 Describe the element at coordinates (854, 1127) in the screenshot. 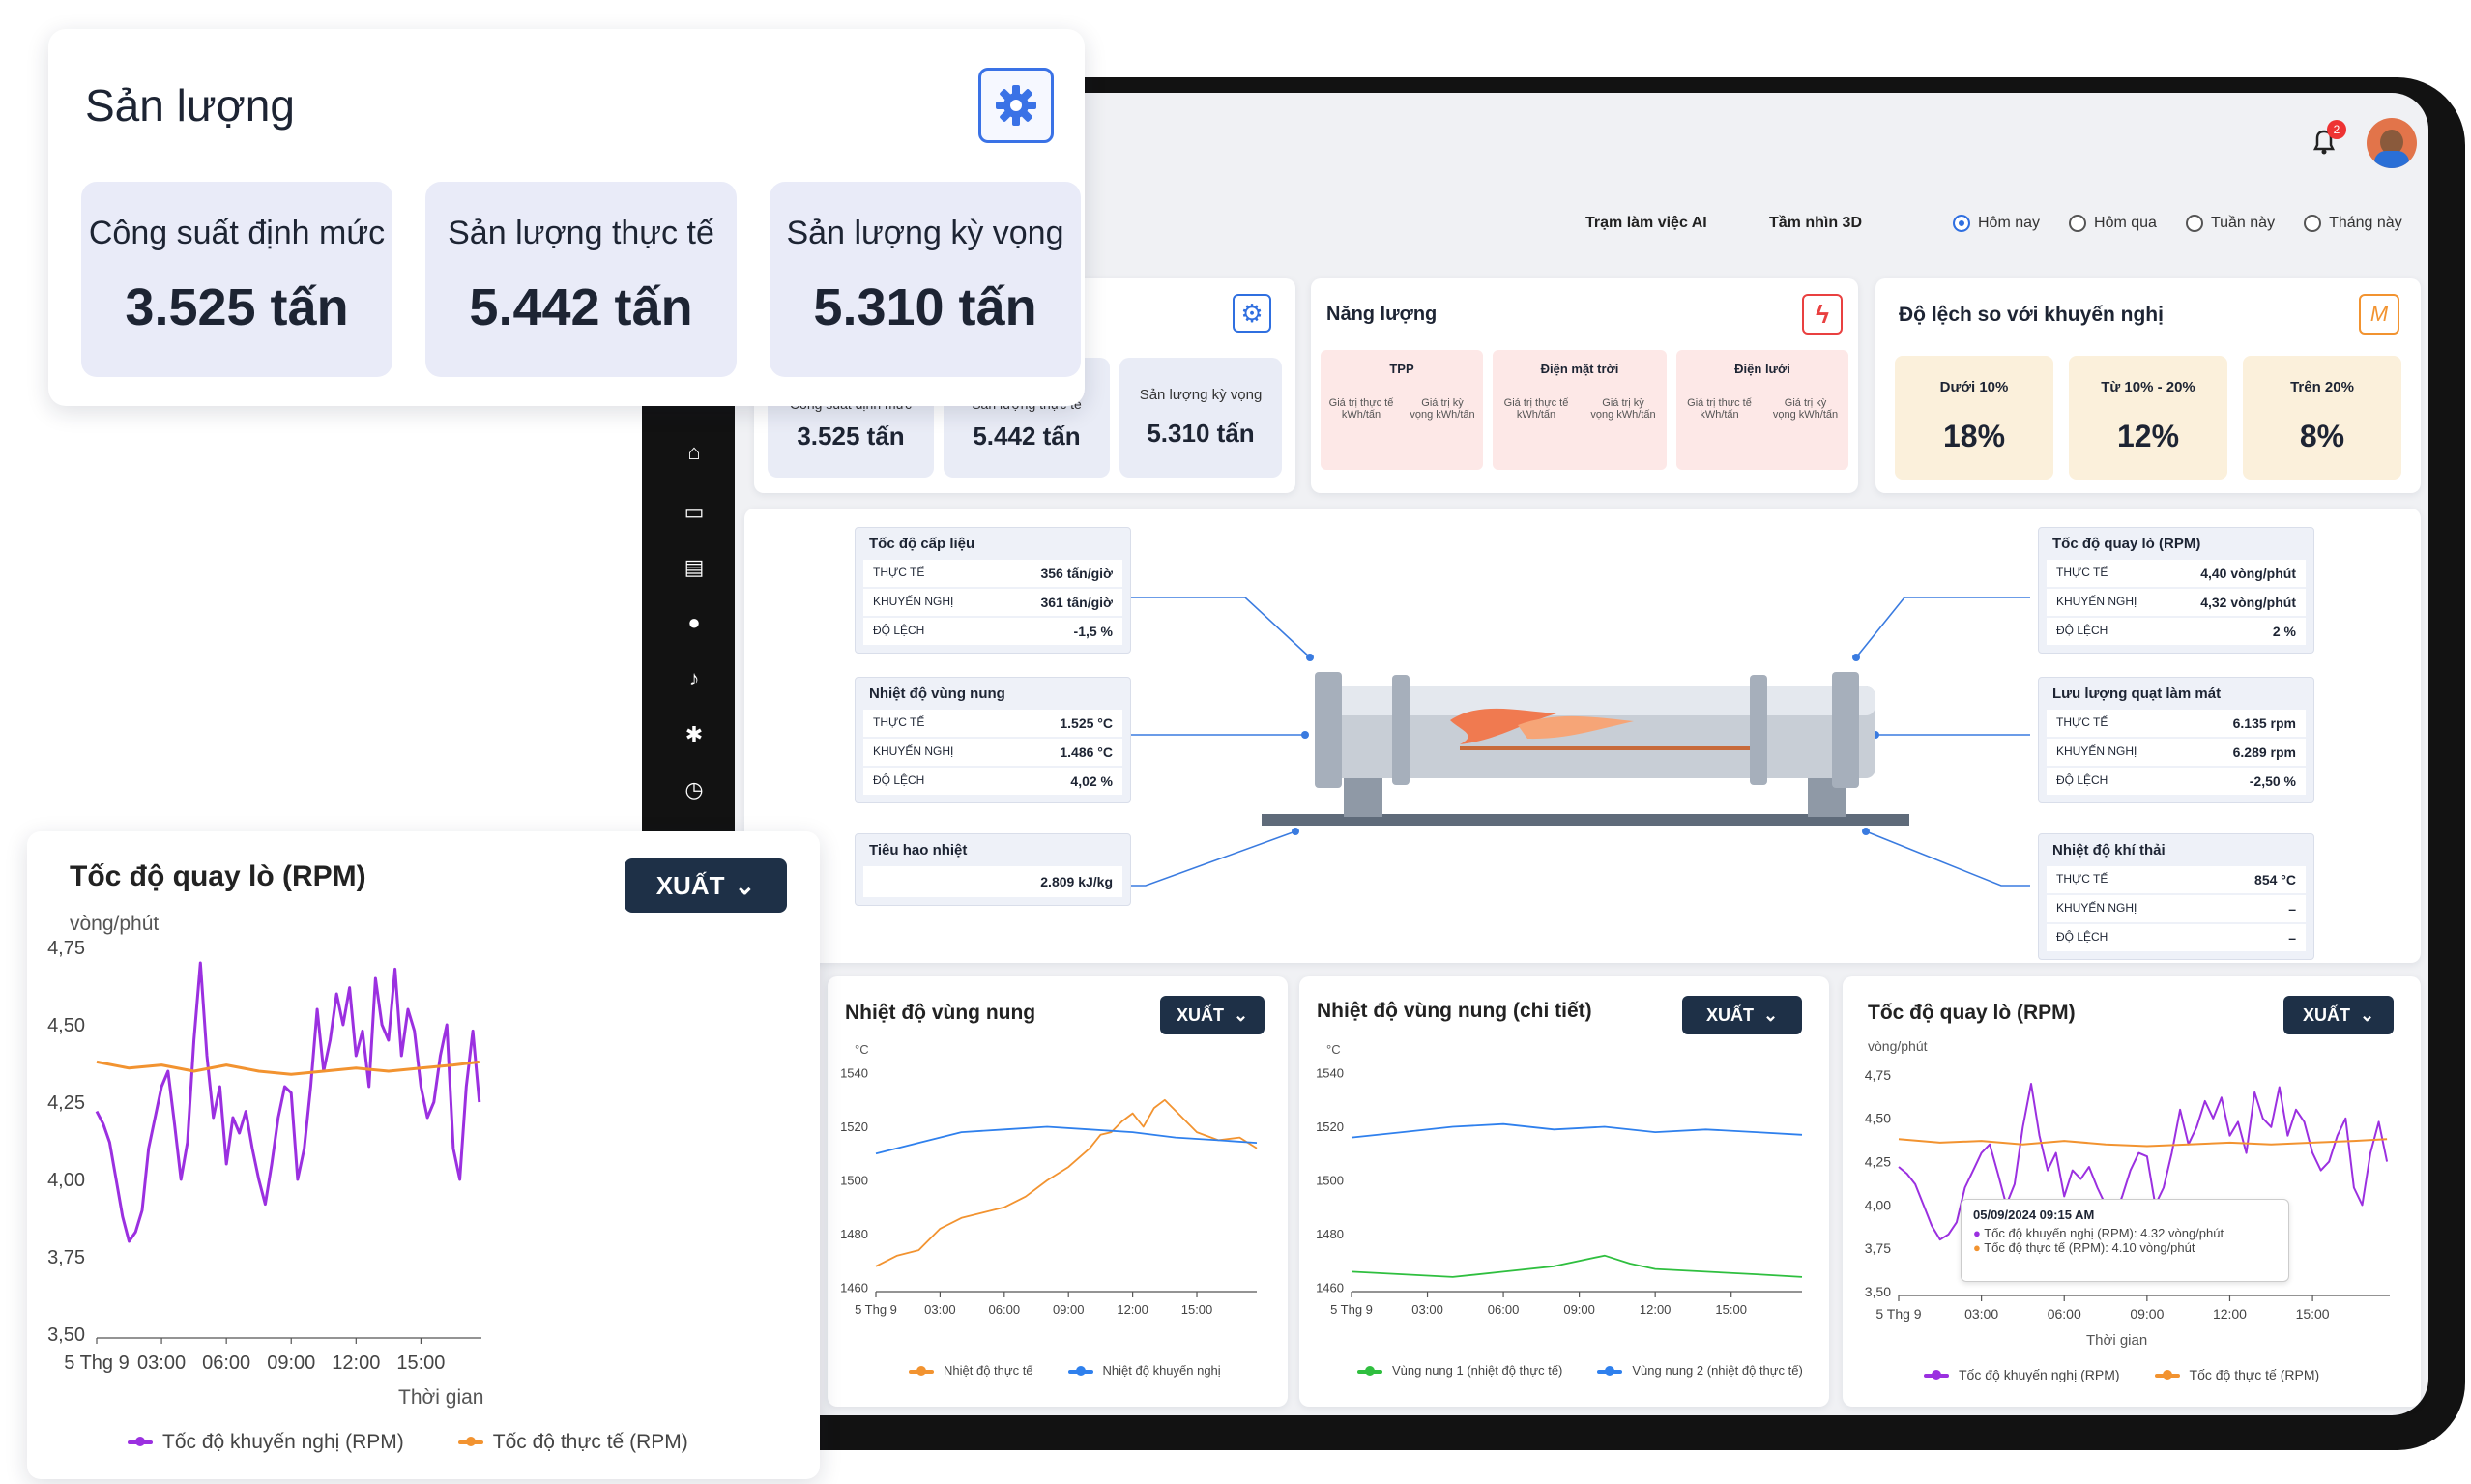

I see `y-tick-label: 1520` at that location.